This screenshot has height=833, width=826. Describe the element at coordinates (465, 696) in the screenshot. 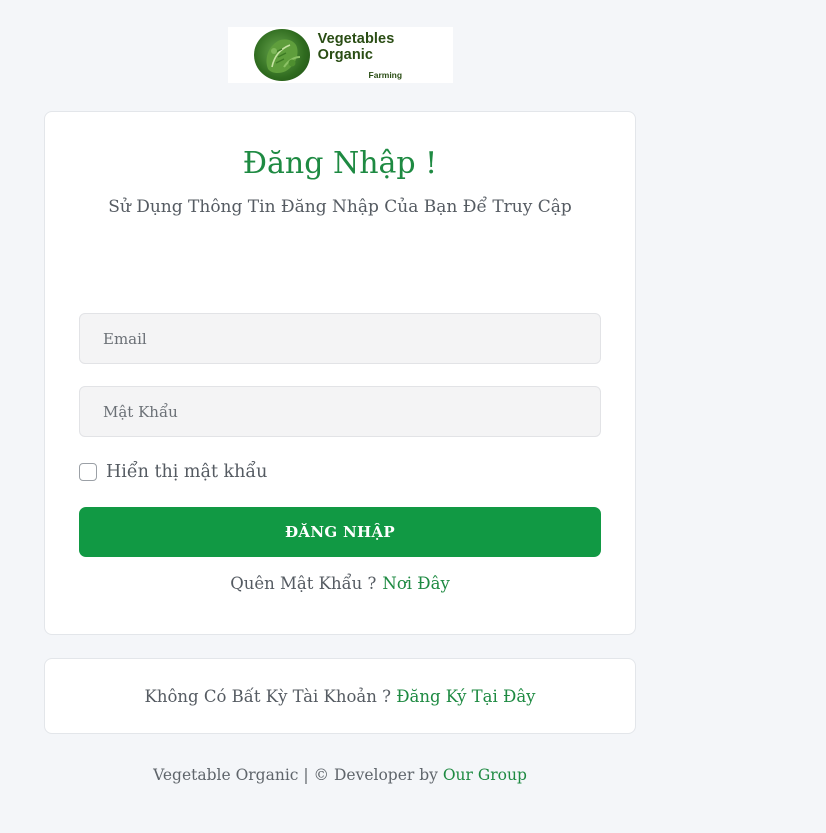

I see `signup-link: Đăng Ký Tại Đây` at that location.